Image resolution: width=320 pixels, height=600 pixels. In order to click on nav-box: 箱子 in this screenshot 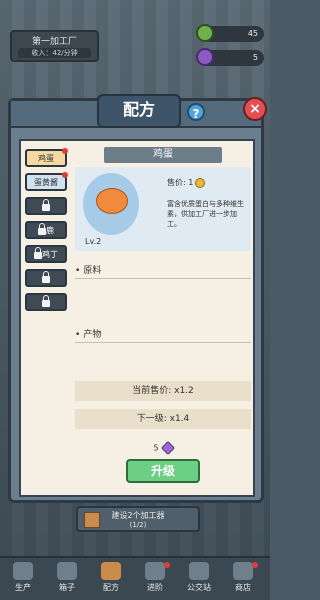, I will do `click(67, 579)`.